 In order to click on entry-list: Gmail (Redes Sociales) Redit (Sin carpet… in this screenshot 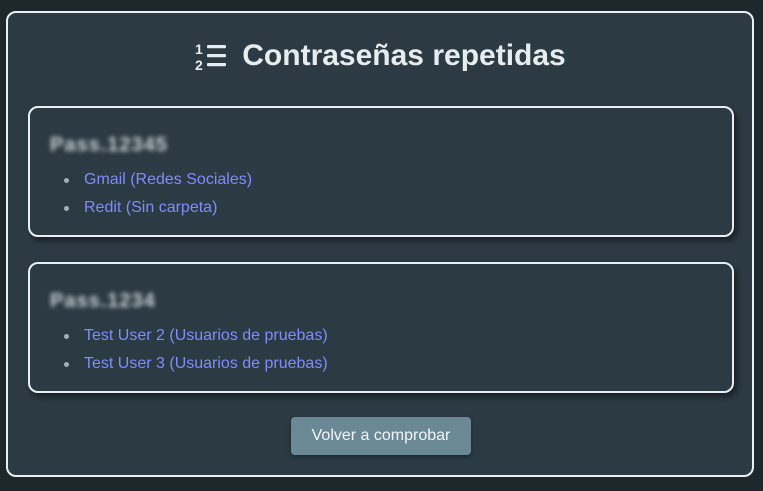, I will do `click(158, 194)`.